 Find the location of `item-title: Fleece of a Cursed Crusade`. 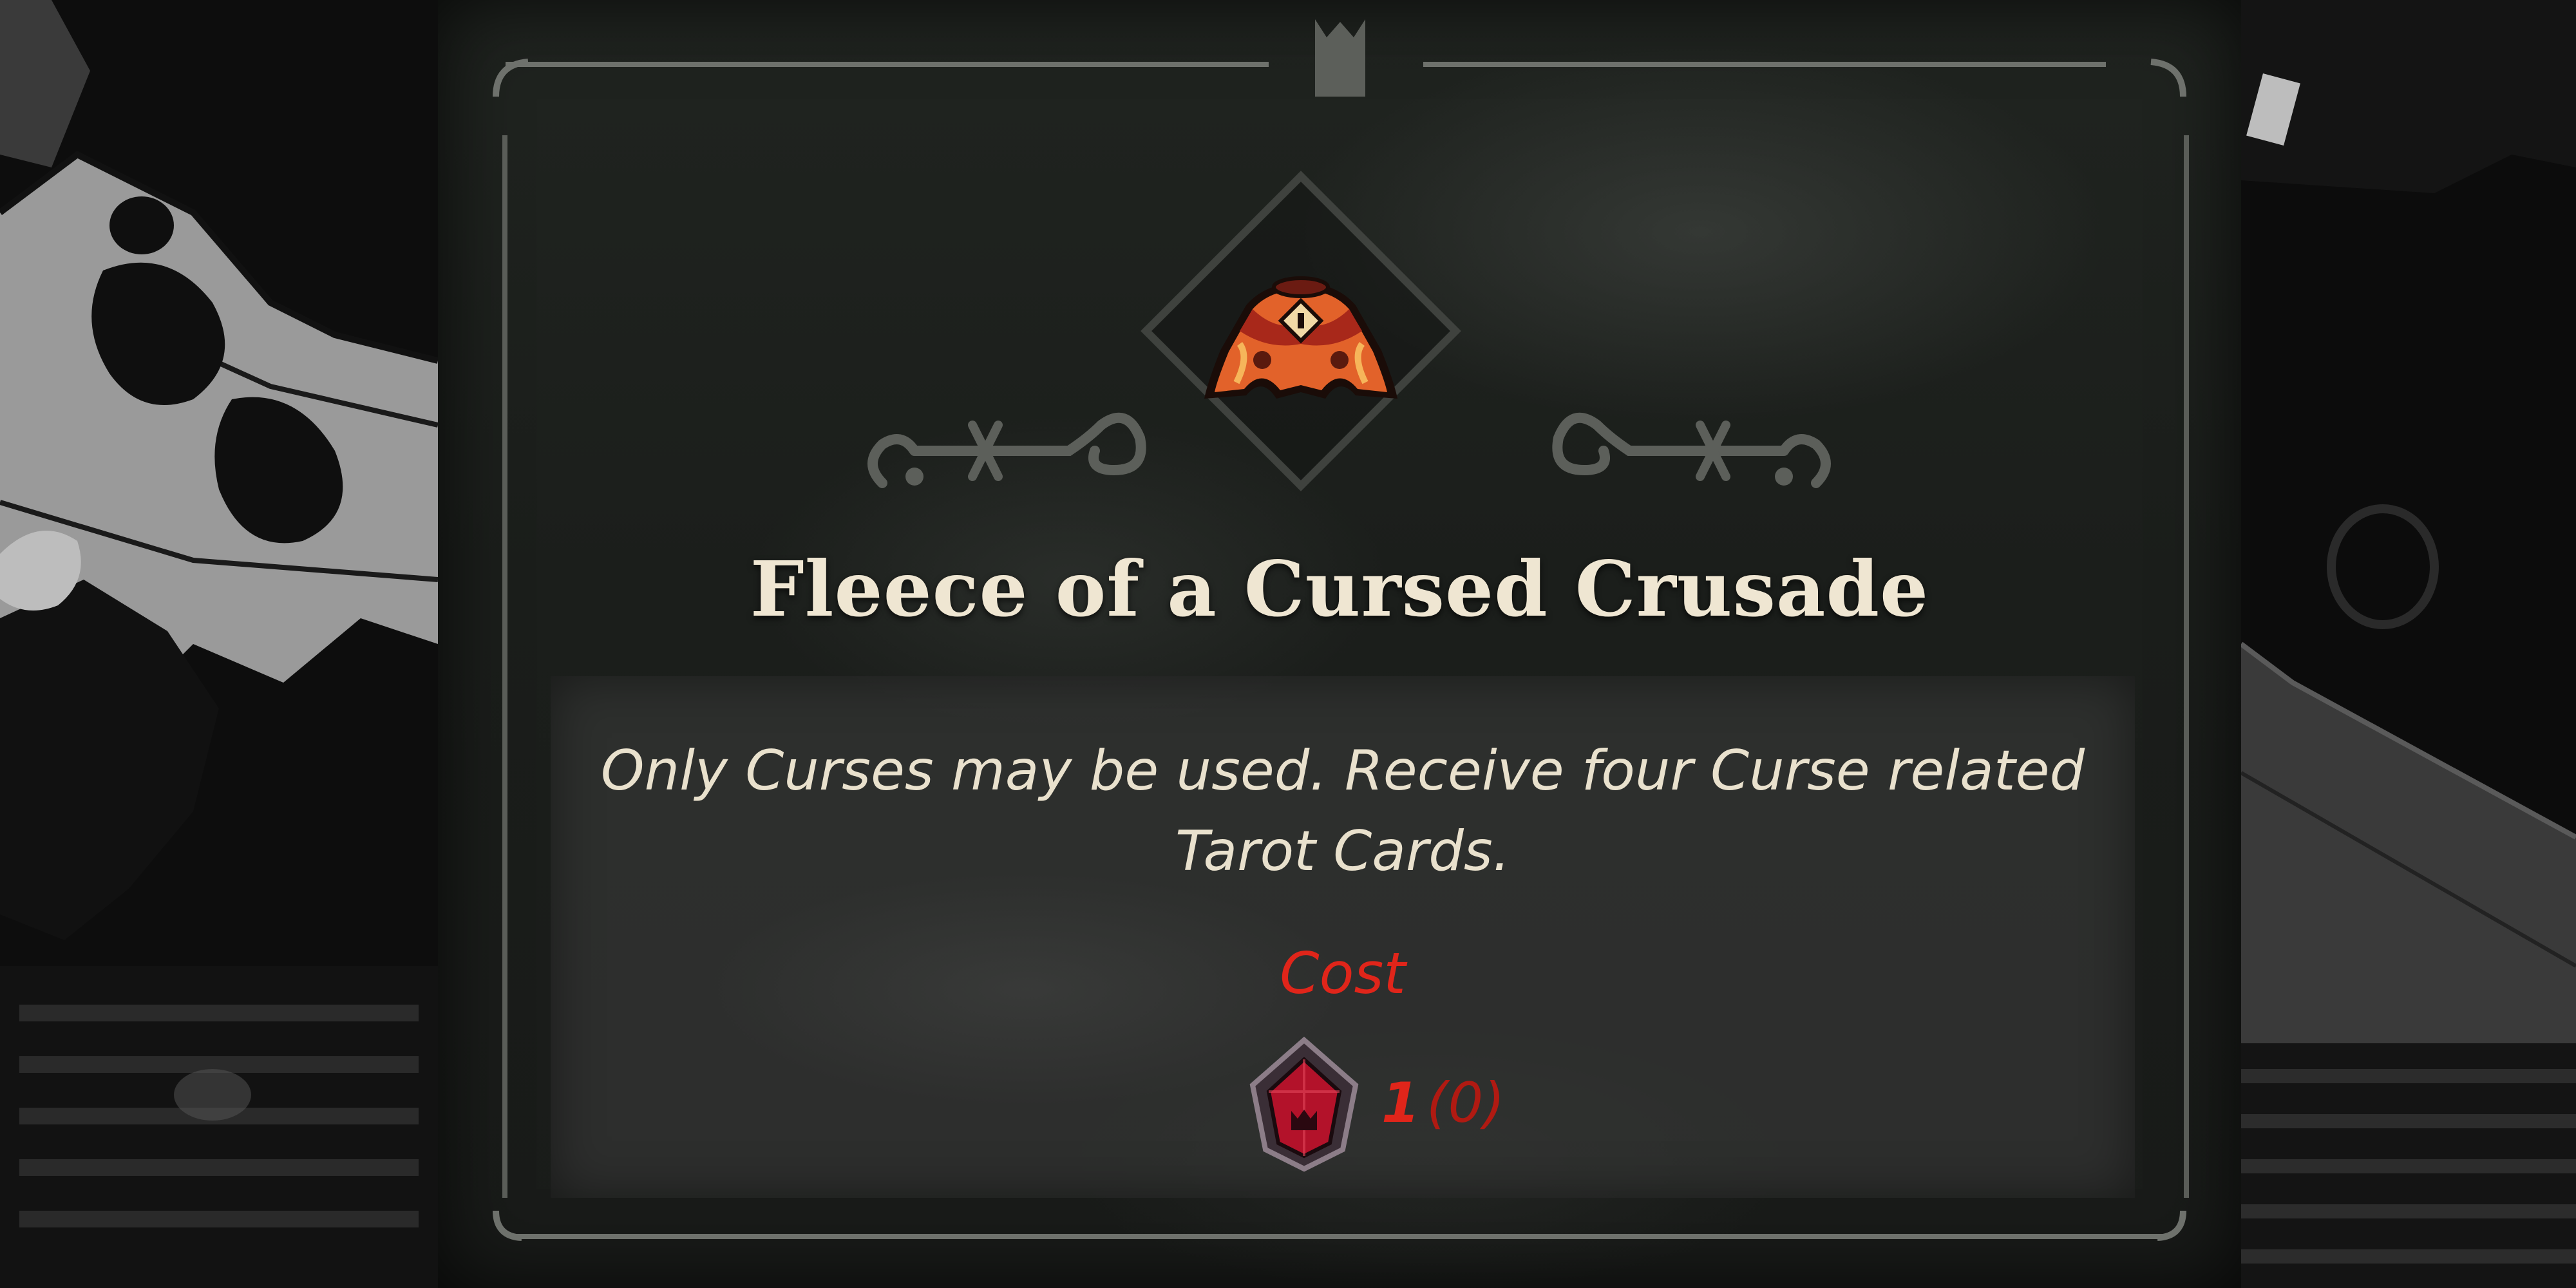

item-title: Fleece of a Cursed Crusade is located at coordinates (1339, 589).